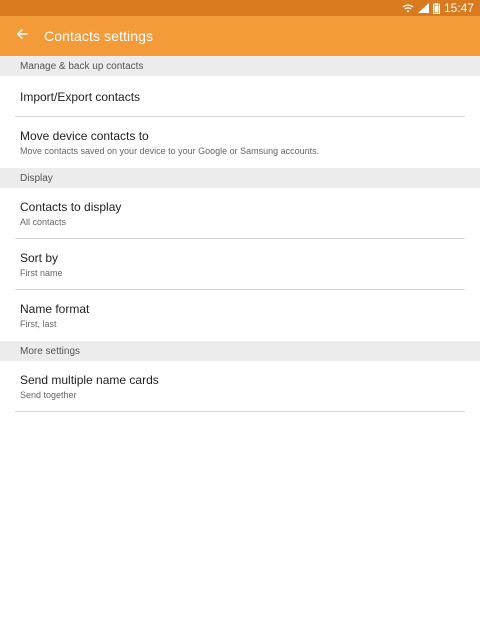 The height and width of the screenshot is (640, 480). Describe the element at coordinates (408, 8) in the screenshot. I see `wifi-icon` at that location.